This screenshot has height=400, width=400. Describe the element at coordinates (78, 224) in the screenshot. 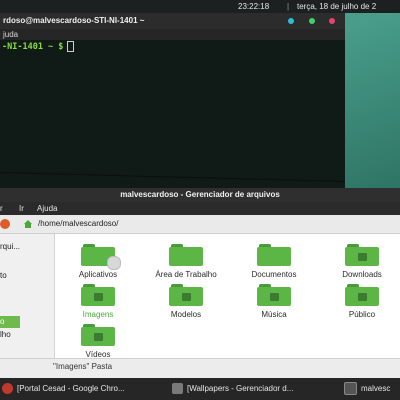

I see `path-field: /home/malvescardoso/` at that location.